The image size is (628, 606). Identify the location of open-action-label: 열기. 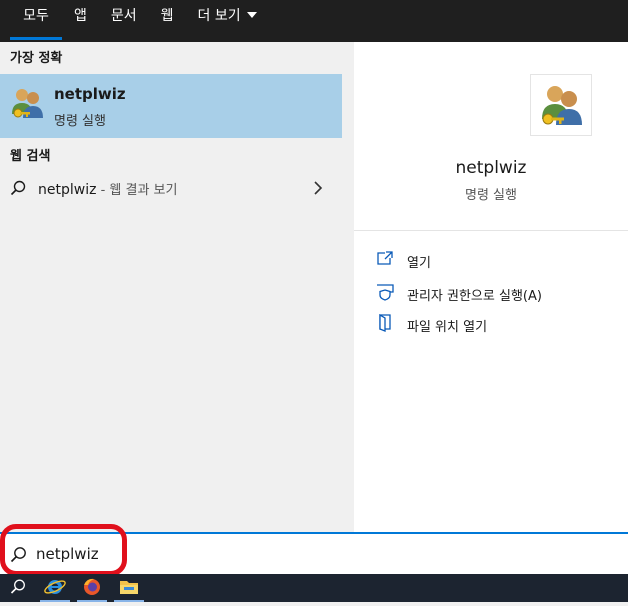
(419, 263).